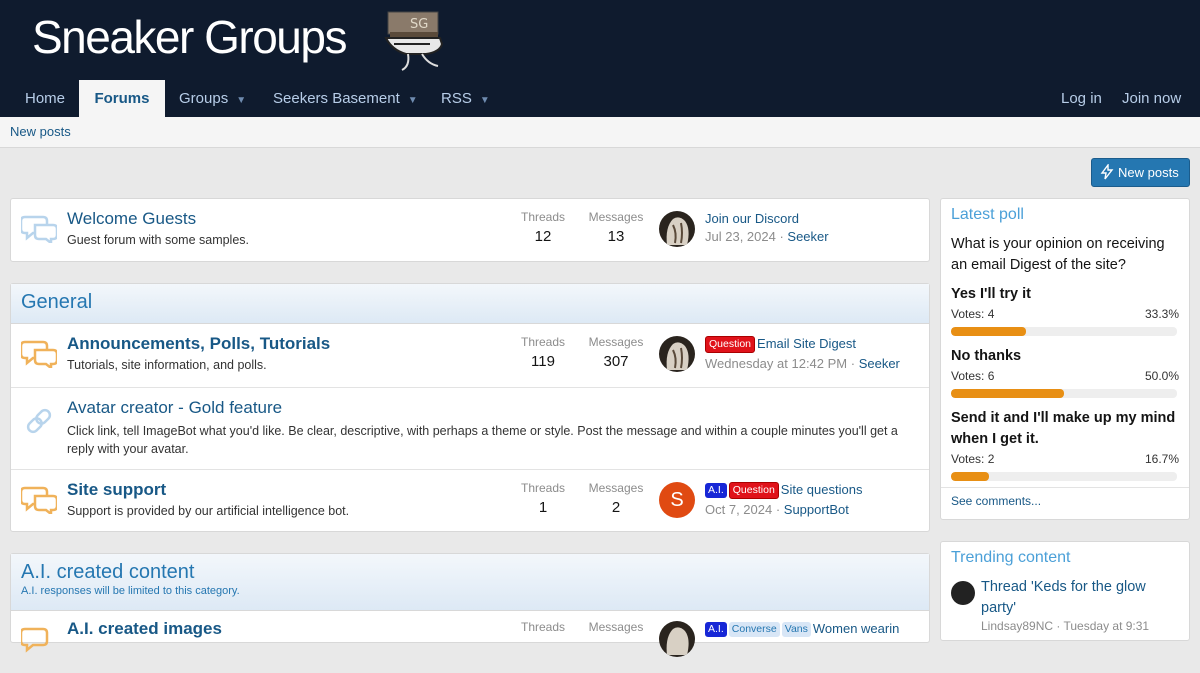  What do you see at coordinates (1065, 460) in the screenshot?
I see `poll-option-meta: Votes: 2 16.7%` at bounding box center [1065, 460].